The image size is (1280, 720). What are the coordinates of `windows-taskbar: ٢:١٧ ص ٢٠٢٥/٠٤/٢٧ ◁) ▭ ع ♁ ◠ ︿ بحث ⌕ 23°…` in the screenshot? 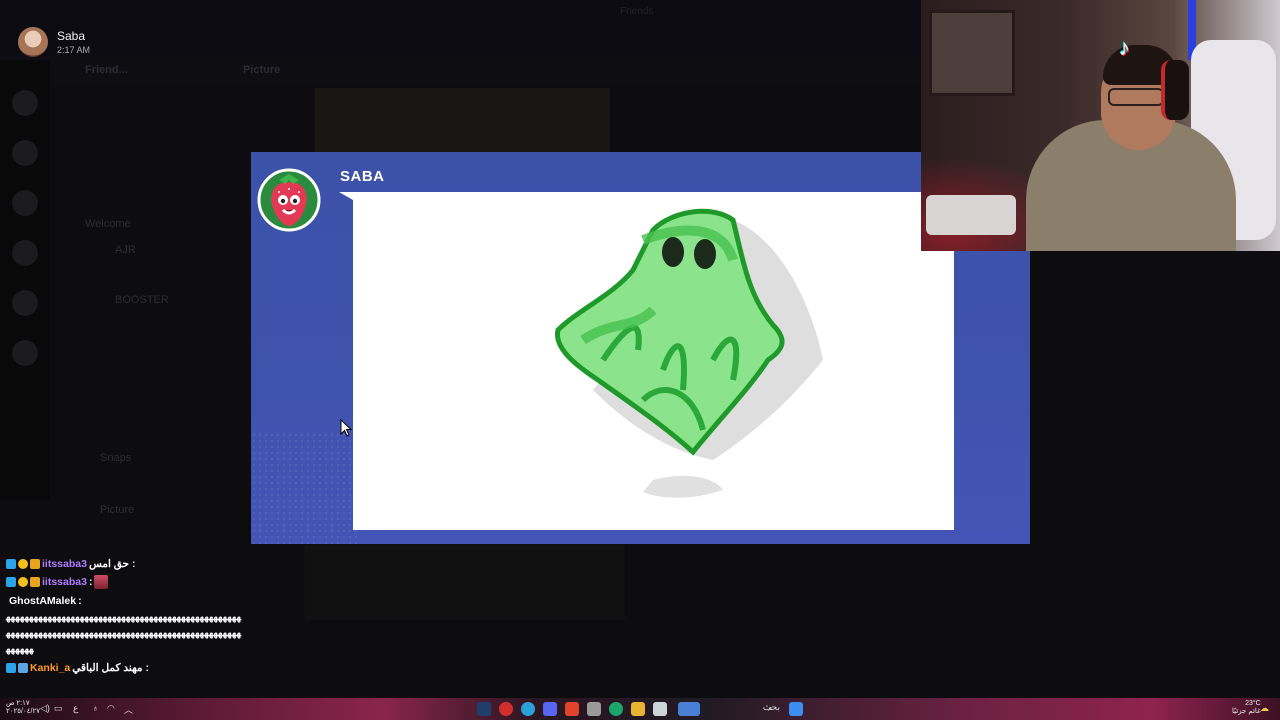 It's located at (640, 709).